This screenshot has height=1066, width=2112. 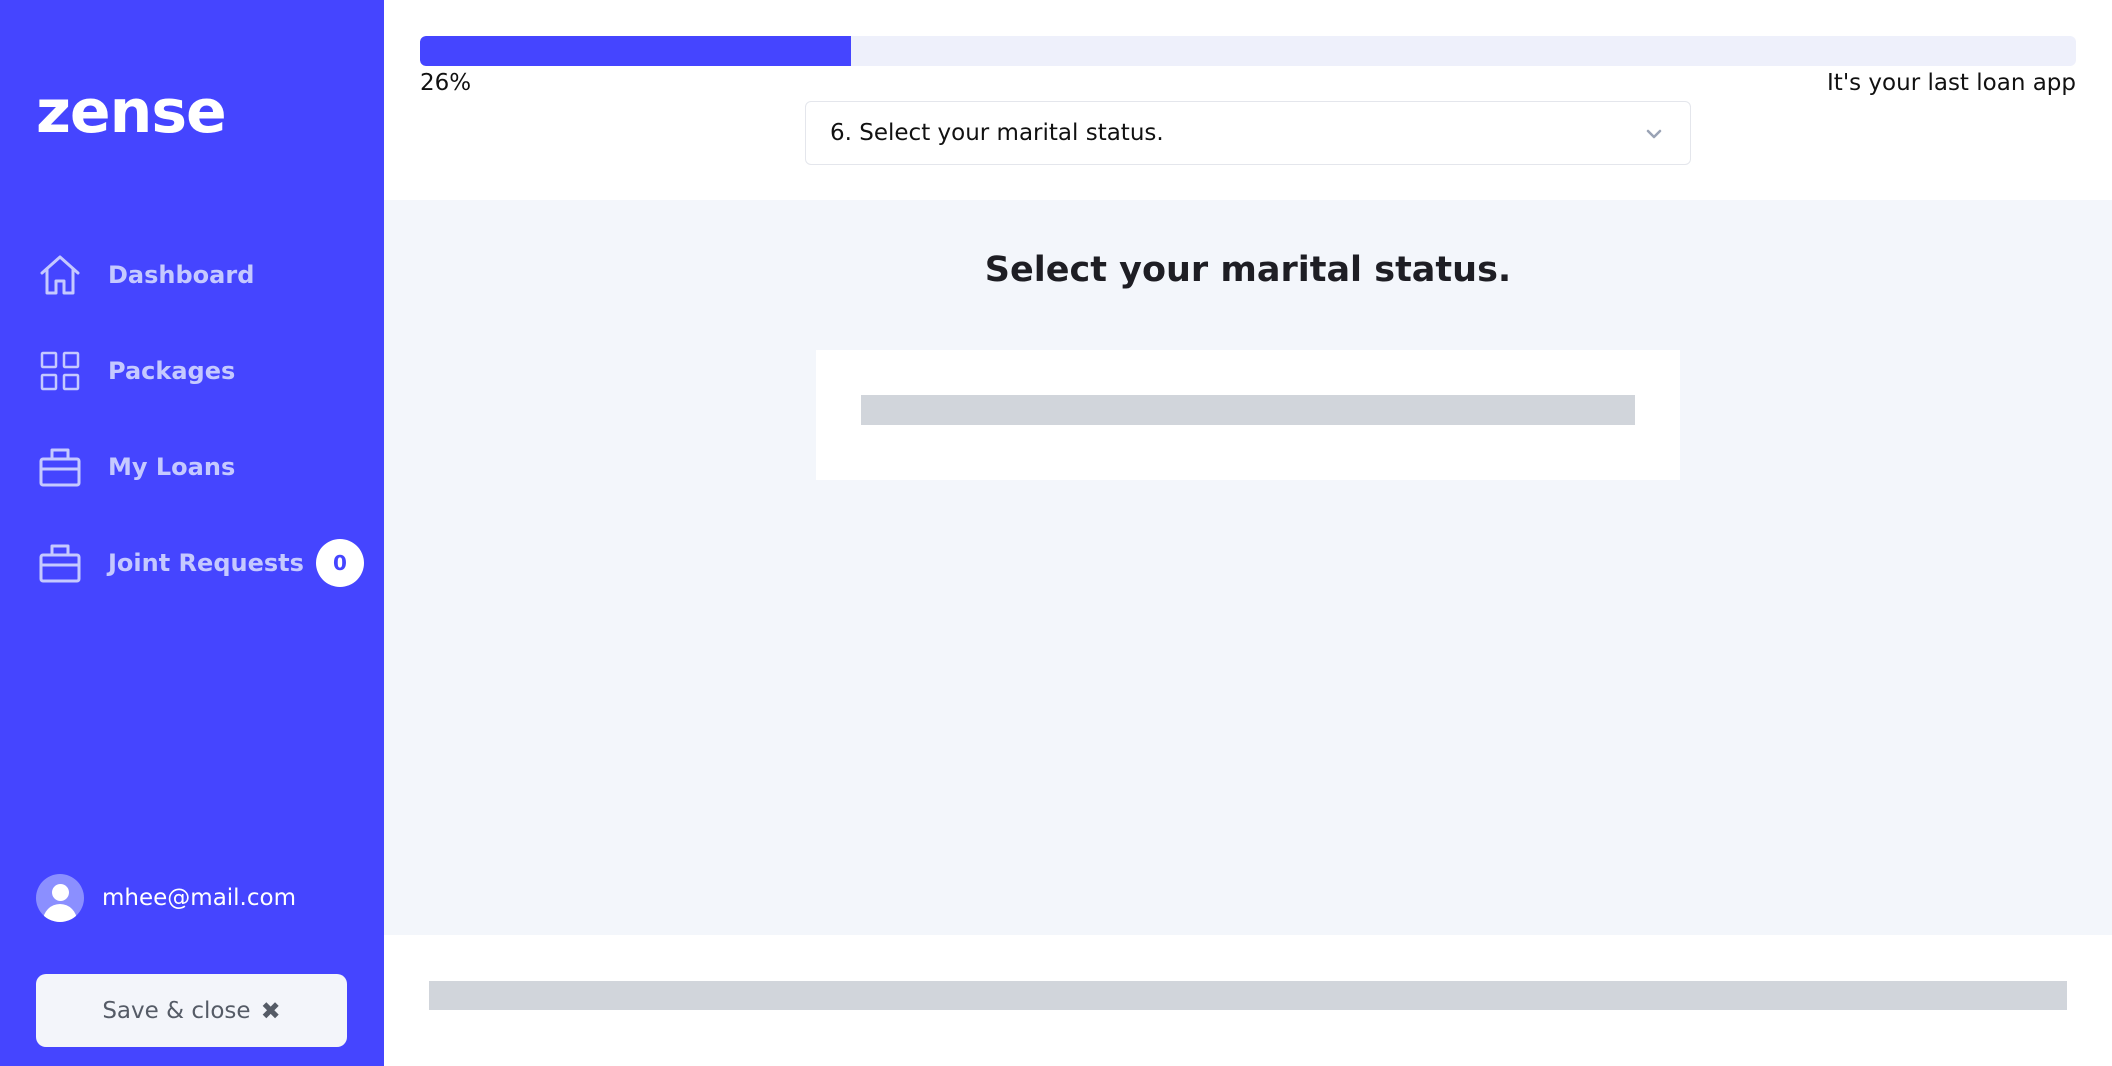 What do you see at coordinates (1248, 995) in the screenshot?
I see `footer-loading-placeholder` at bounding box center [1248, 995].